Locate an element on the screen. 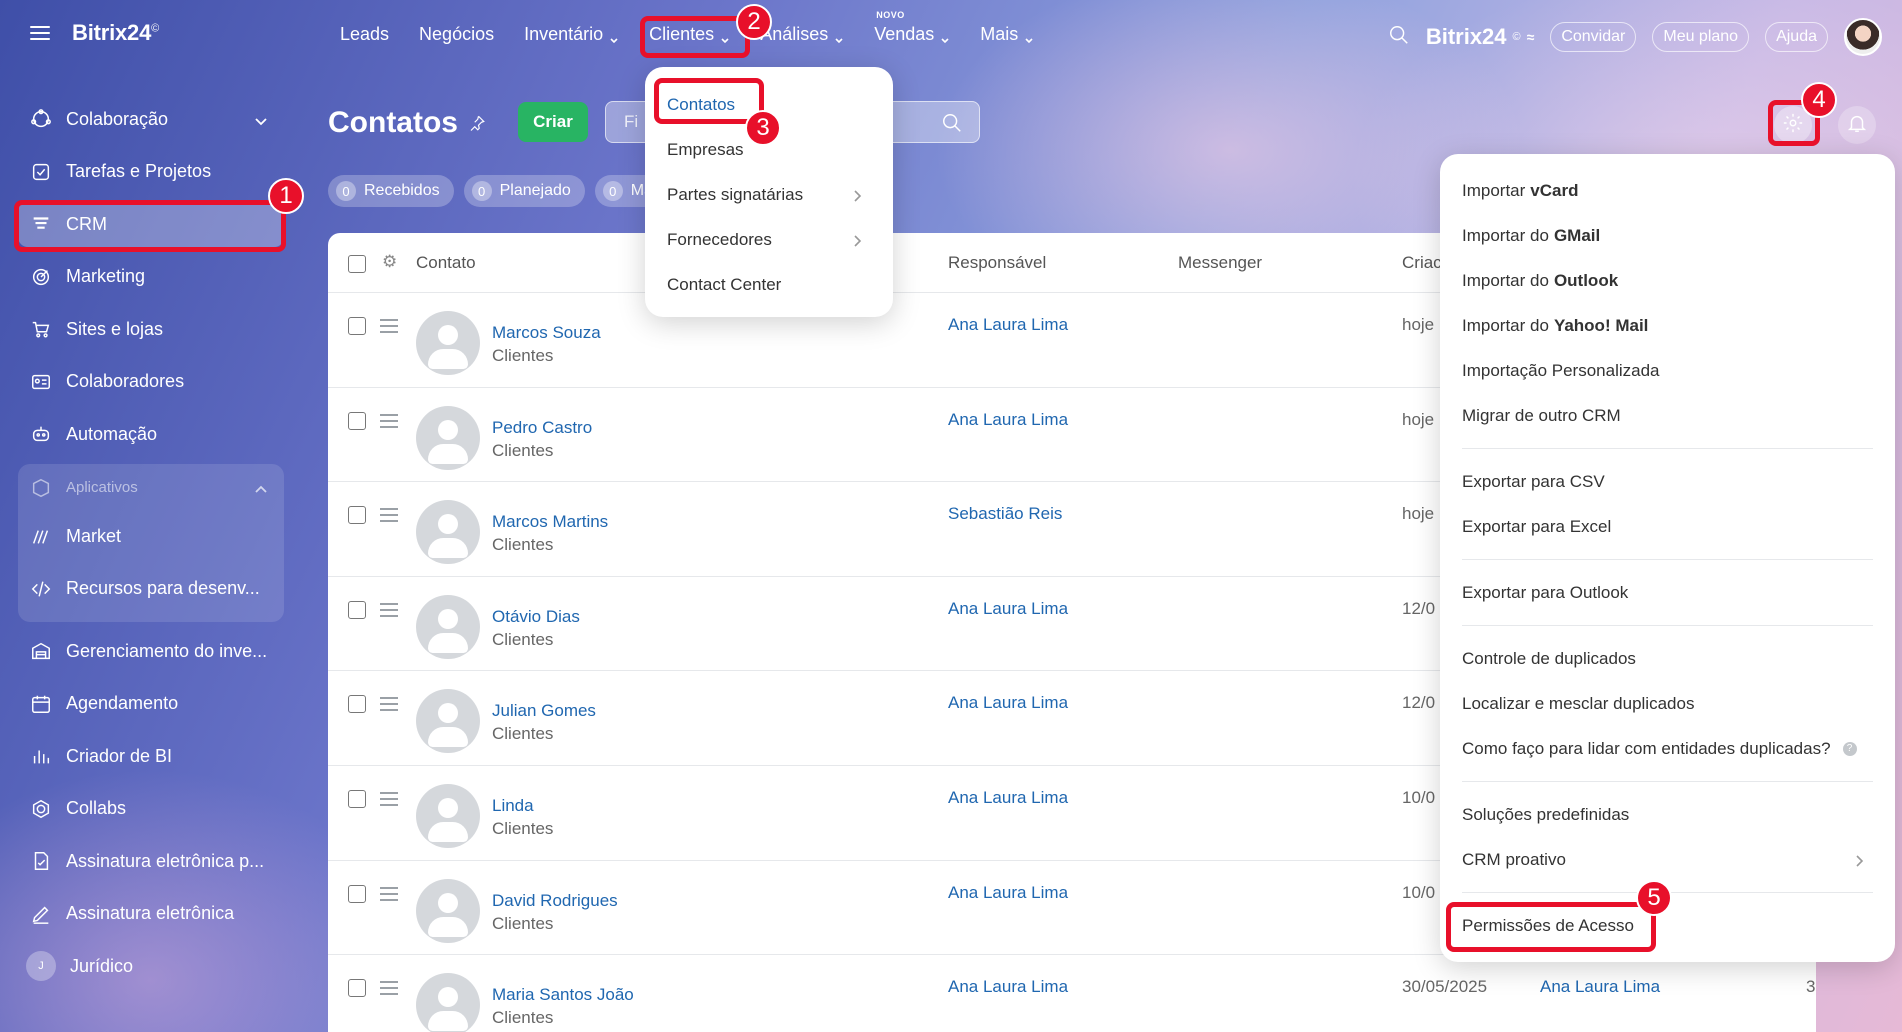  notifications-button is located at coordinates (1857, 125).